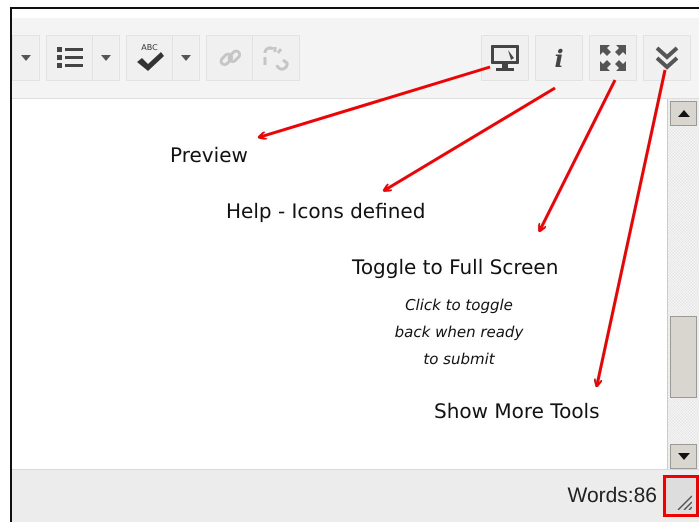 This screenshot has width=699, height=522. Describe the element at coordinates (613, 58) in the screenshot. I see `fullscreen-icon` at that location.